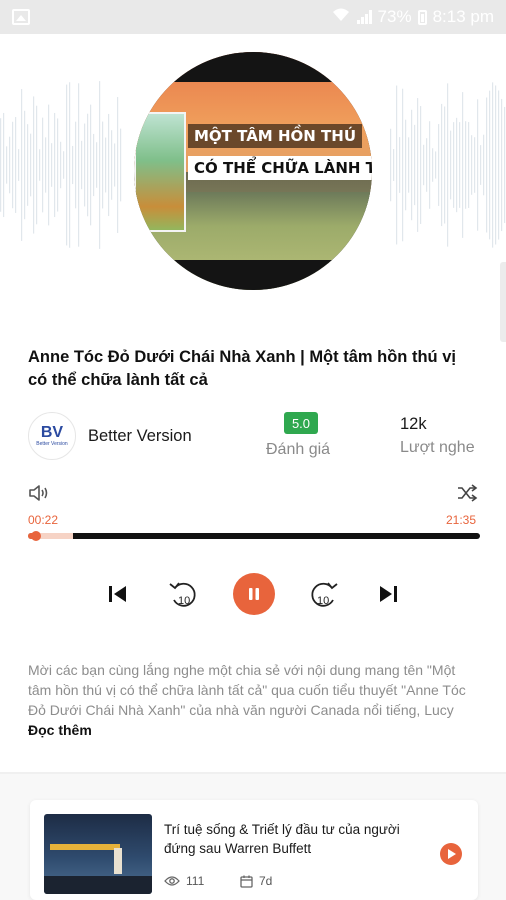  Describe the element at coordinates (301, 423) in the screenshot. I see `rating-badge: 5.0` at that location.